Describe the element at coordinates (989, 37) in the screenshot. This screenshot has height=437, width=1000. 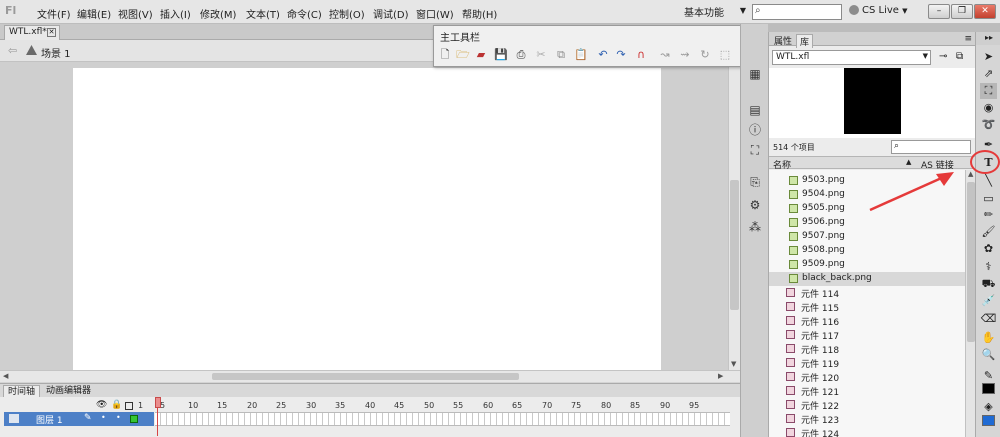
I see `collapse-icon: ▸▸` at that location.